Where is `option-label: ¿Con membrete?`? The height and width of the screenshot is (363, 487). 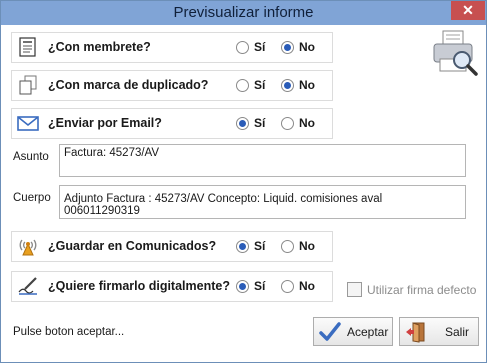 option-label: ¿Con membrete? is located at coordinates (99, 47).